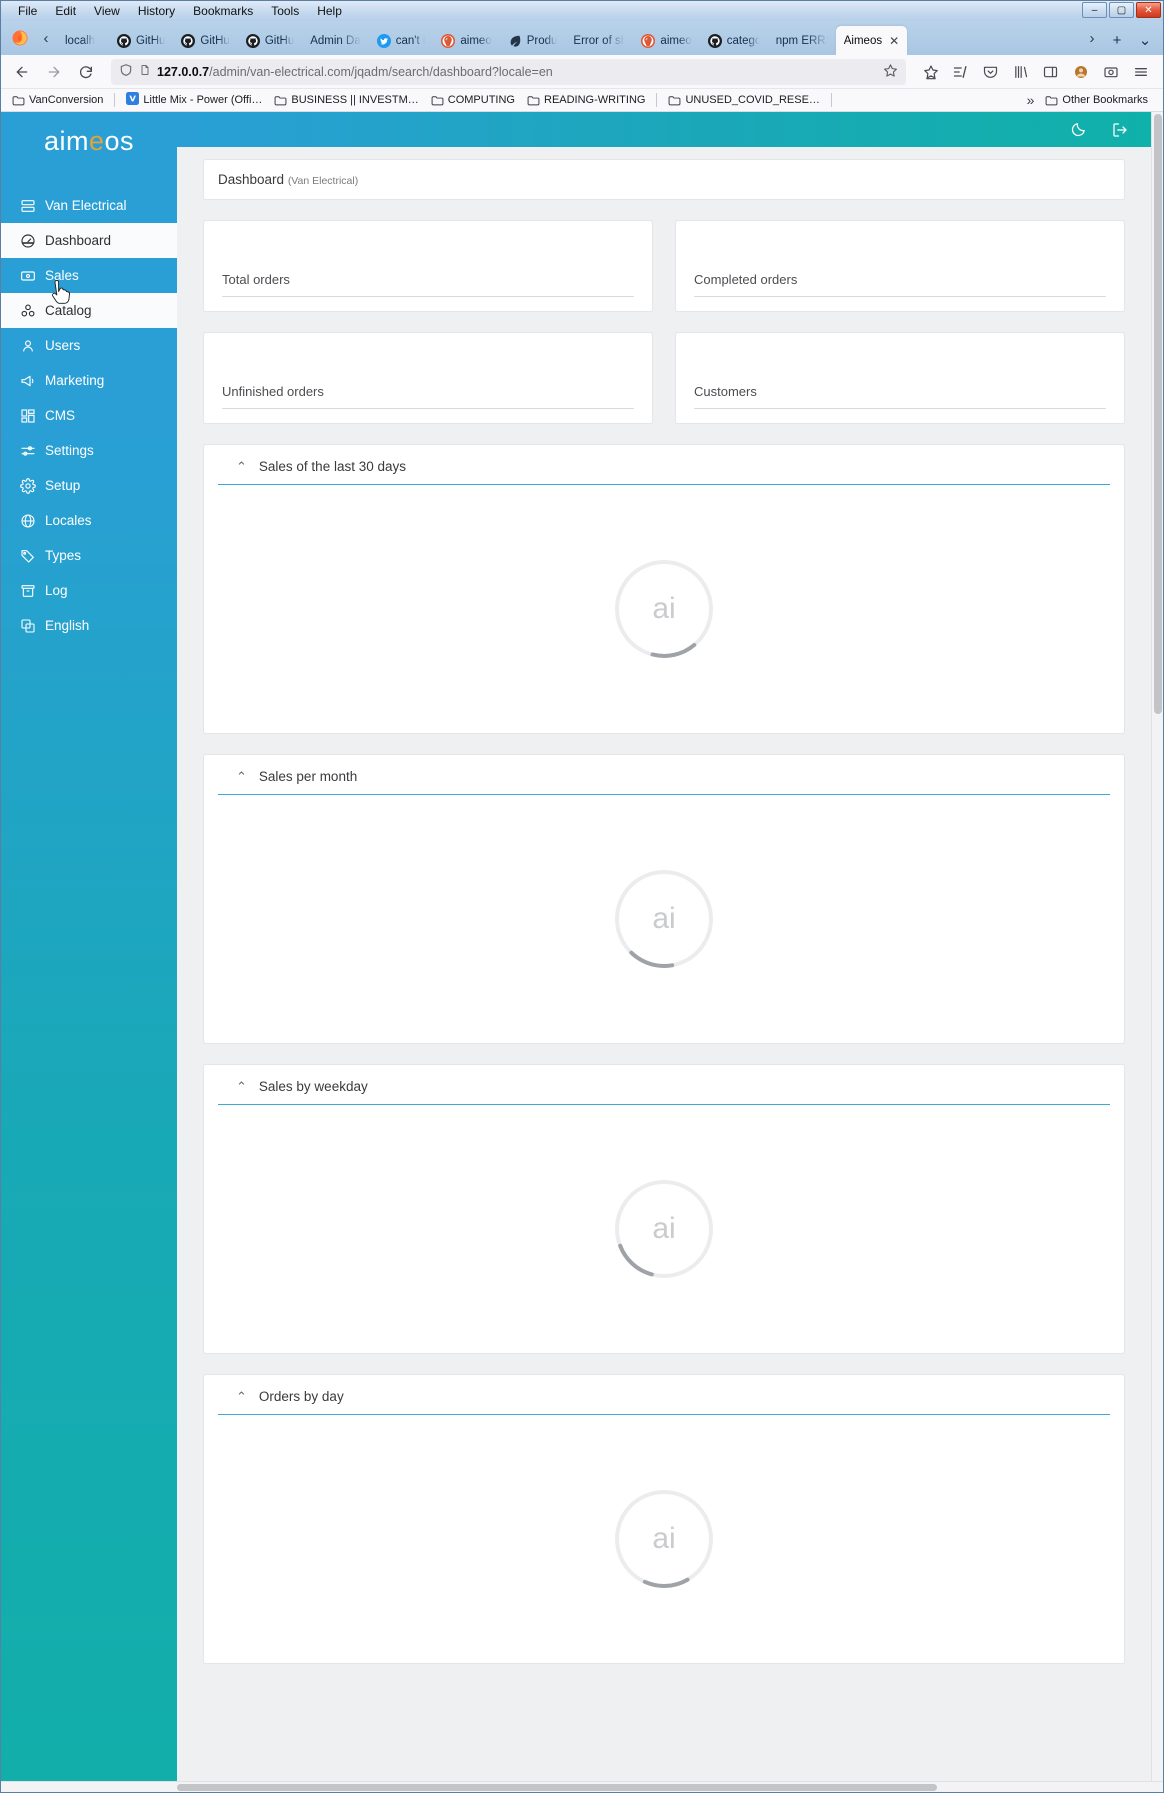 The width and height of the screenshot is (1164, 1793). What do you see at coordinates (89, 415) in the screenshot?
I see `sidebar-item-cms: CMS` at bounding box center [89, 415].